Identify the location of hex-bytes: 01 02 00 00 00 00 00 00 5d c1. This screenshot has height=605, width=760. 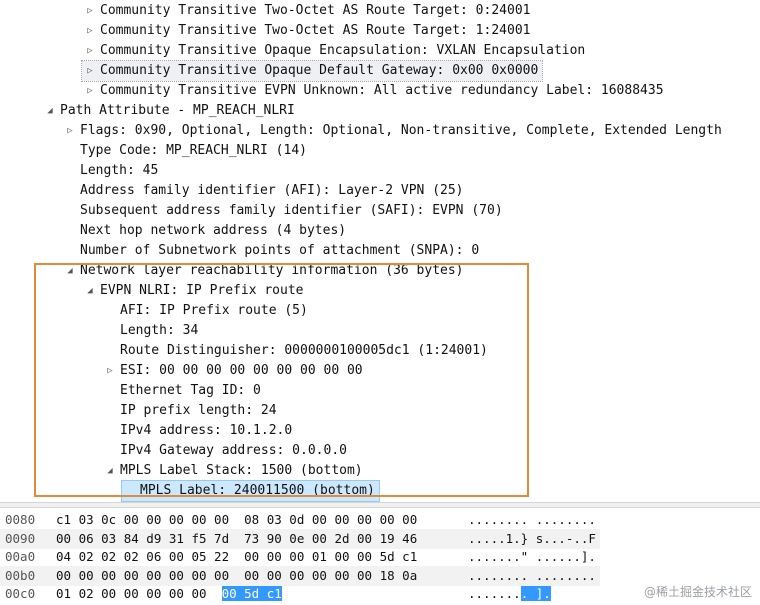
(169, 594).